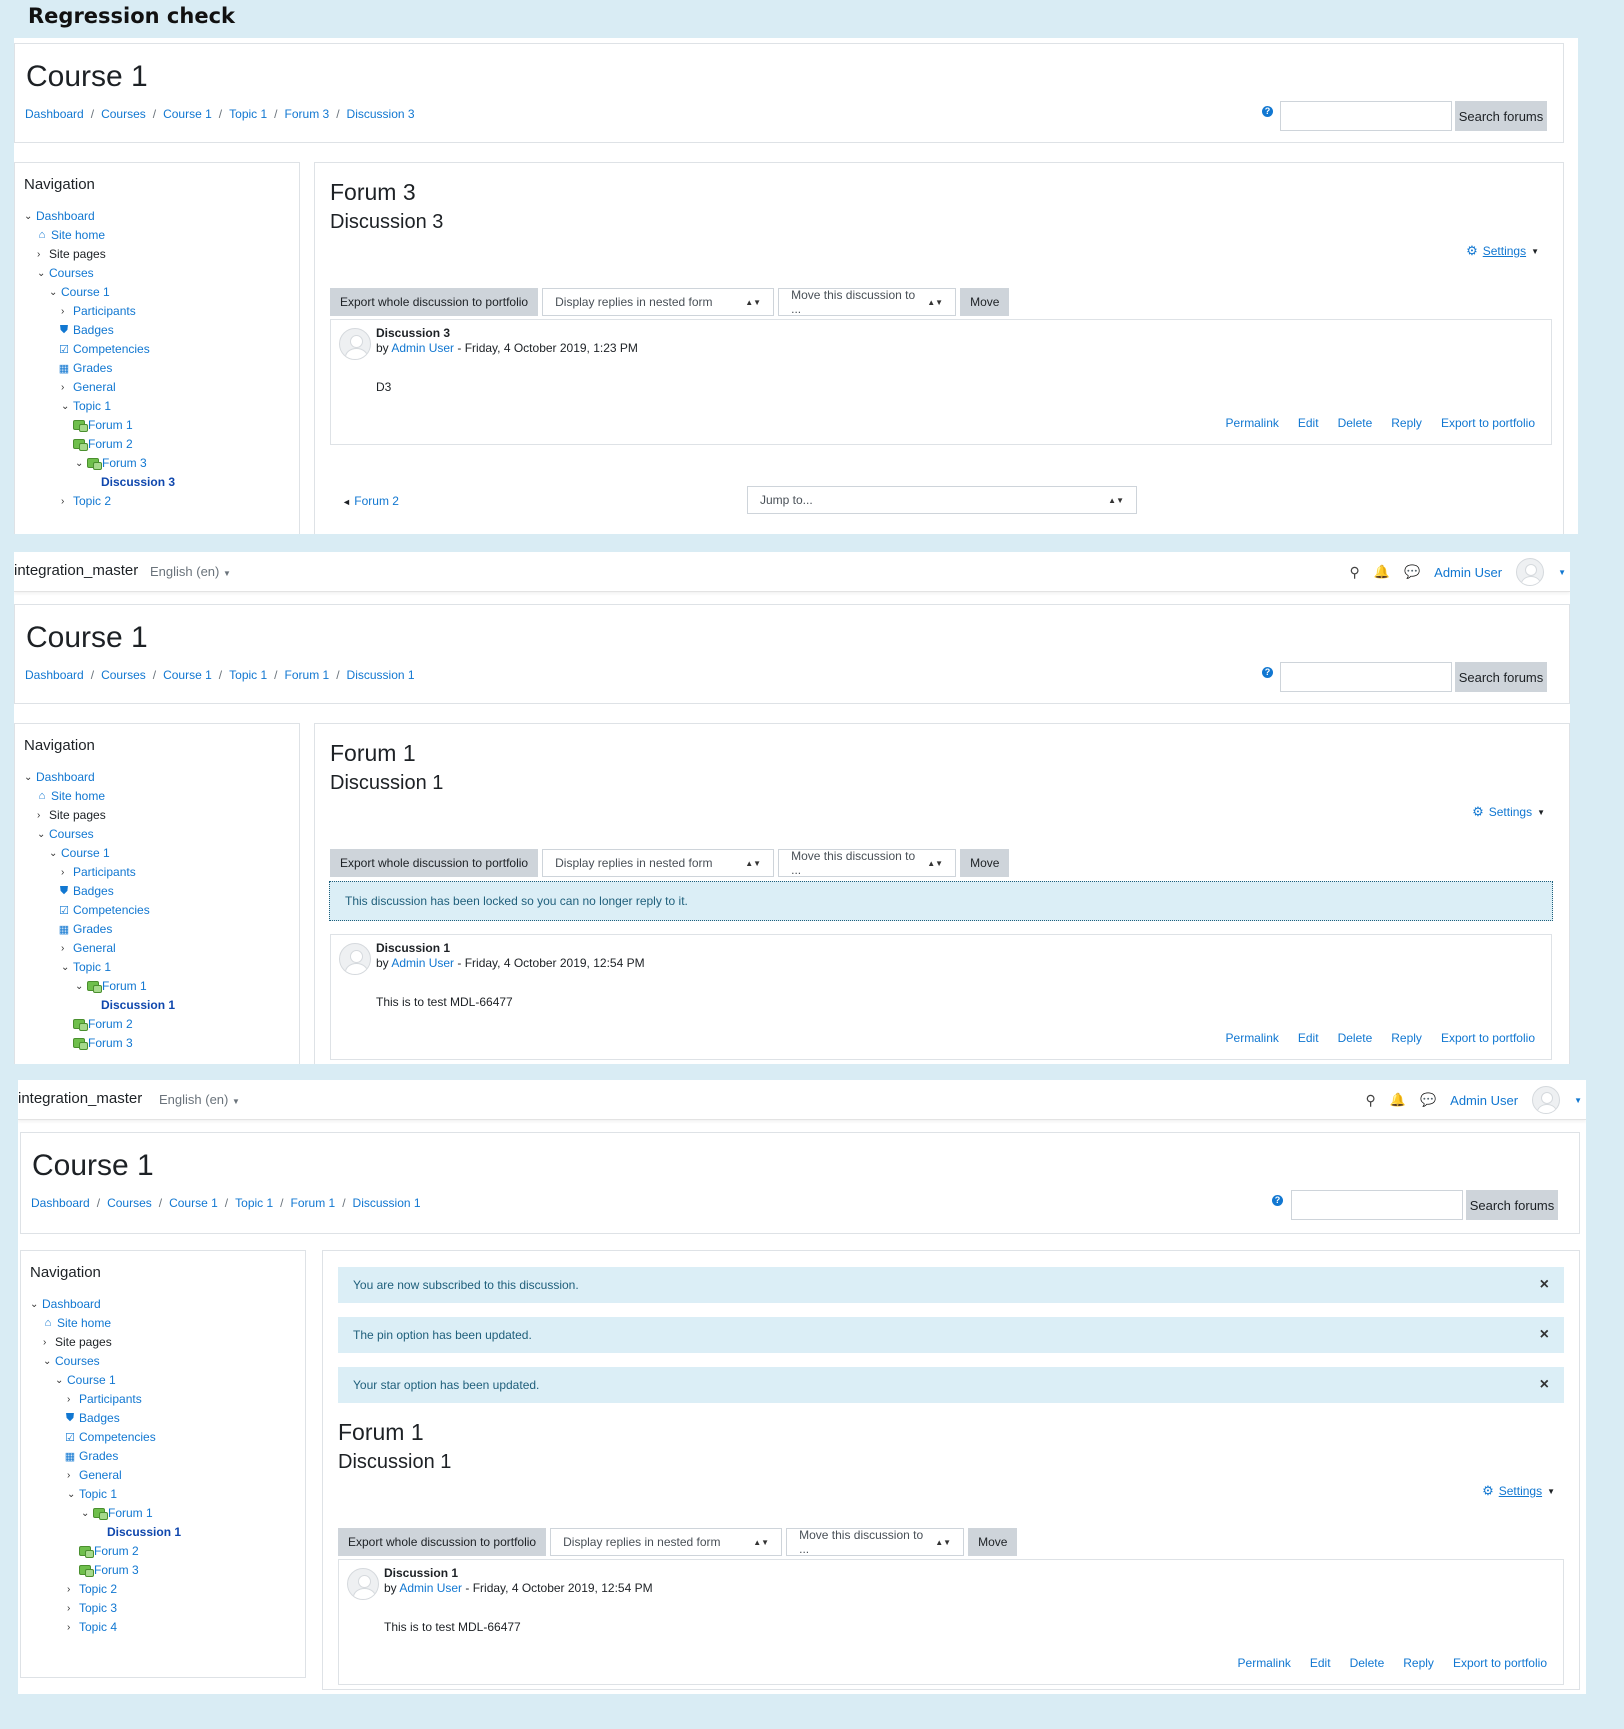 Image resolution: width=1624 pixels, height=1729 pixels. I want to click on breadcrumb-item: Courses, so click(123, 675).